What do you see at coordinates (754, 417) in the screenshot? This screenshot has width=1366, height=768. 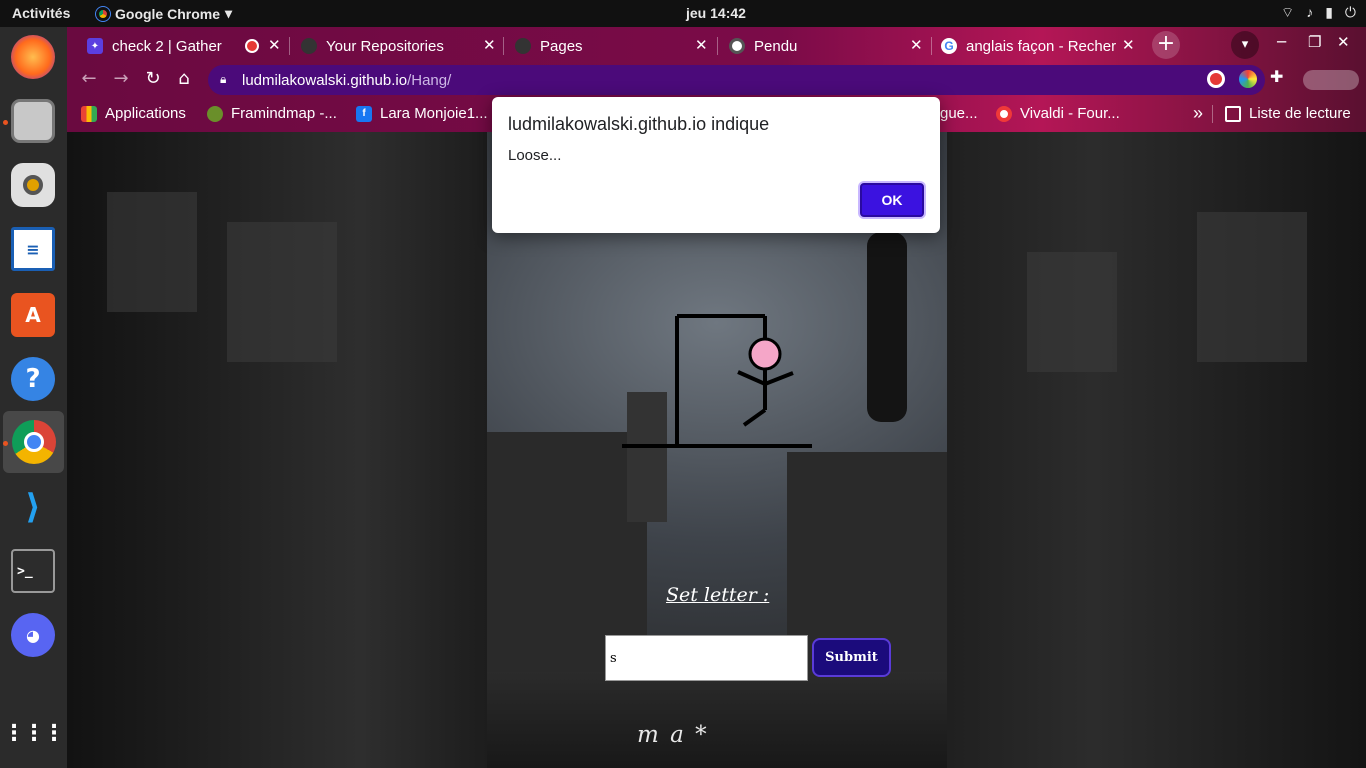 I see `hangman-left-leg` at bounding box center [754, 417].